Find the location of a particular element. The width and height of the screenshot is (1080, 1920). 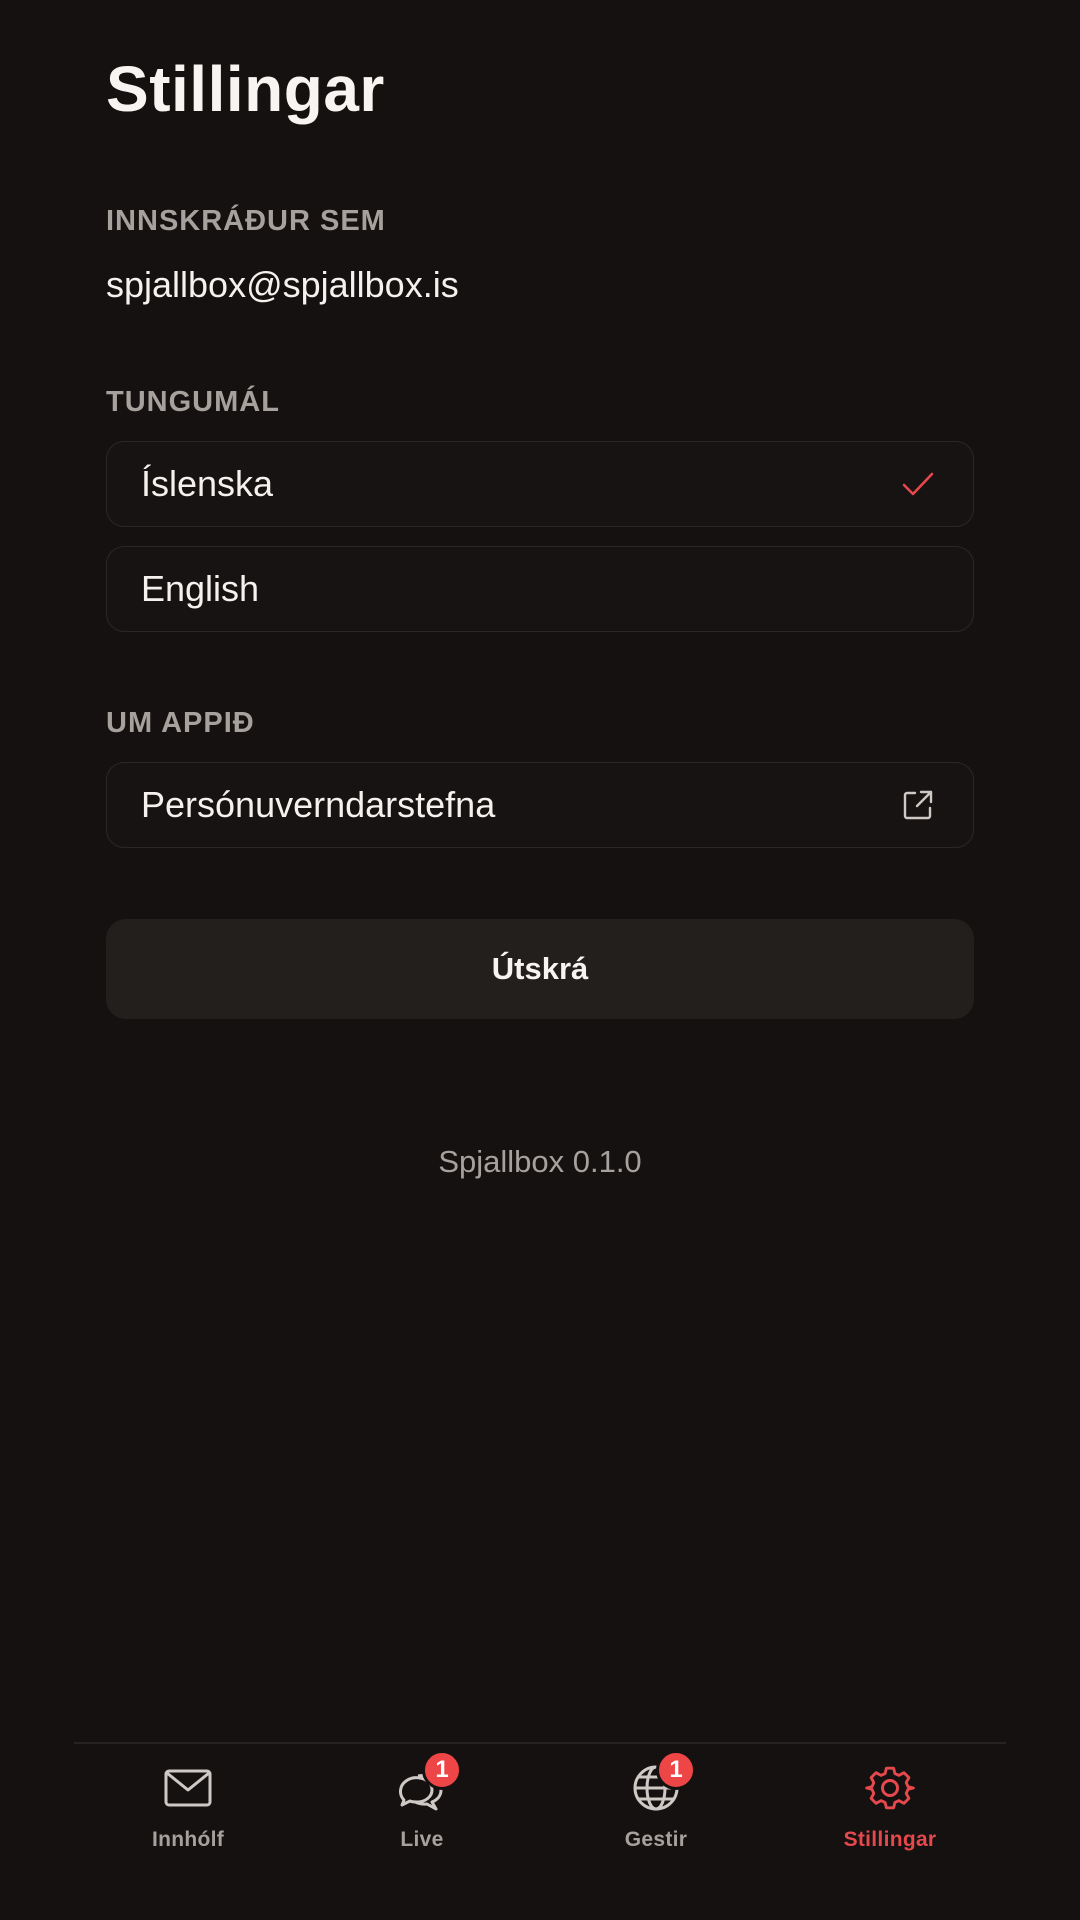

tab-settings: Stillingar is located at coordinates (890, 1807).